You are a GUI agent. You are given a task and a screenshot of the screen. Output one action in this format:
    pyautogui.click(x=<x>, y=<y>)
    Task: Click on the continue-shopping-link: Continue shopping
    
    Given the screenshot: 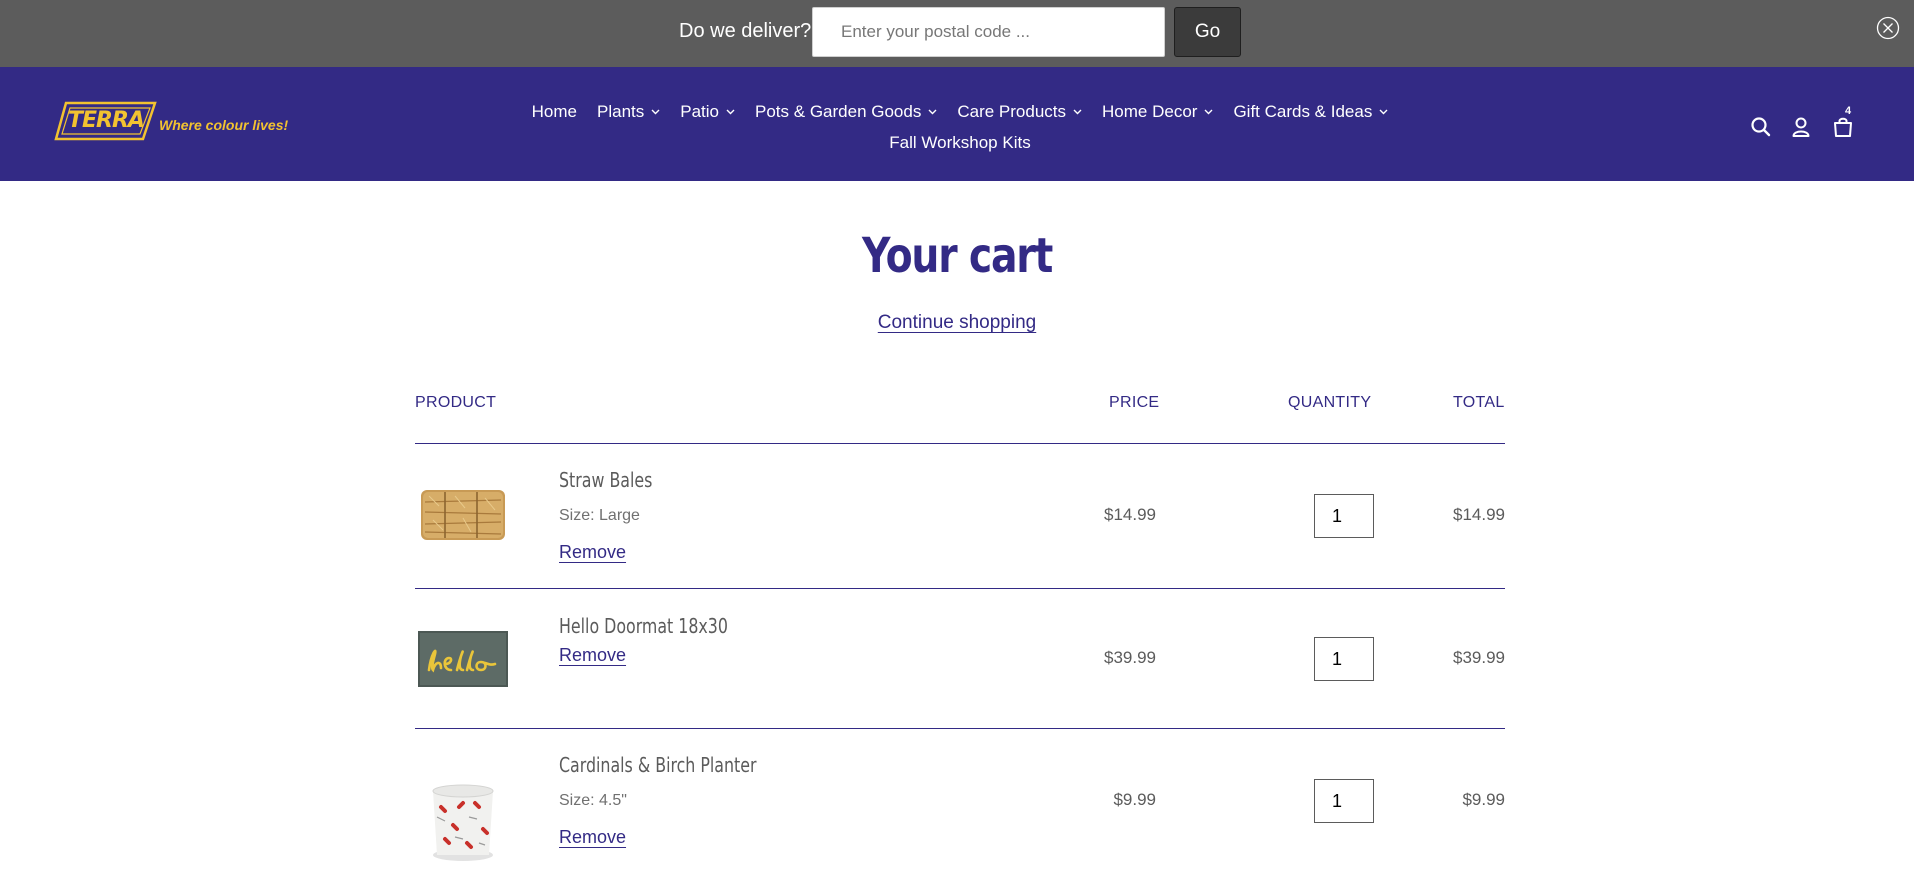 What is the action you would take?
    pyautogui.click(x=957, y=322)
    